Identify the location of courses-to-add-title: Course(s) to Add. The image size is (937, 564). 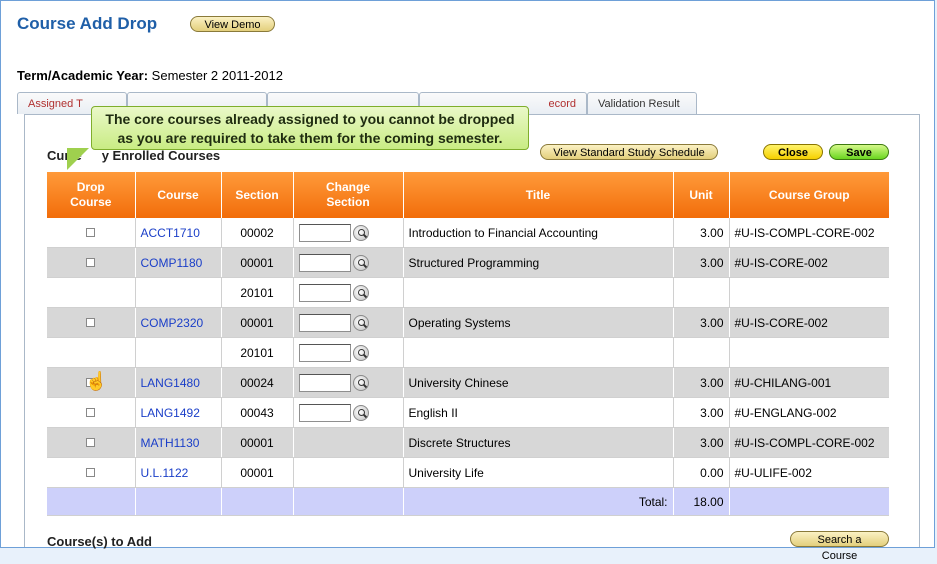
(99, 541).